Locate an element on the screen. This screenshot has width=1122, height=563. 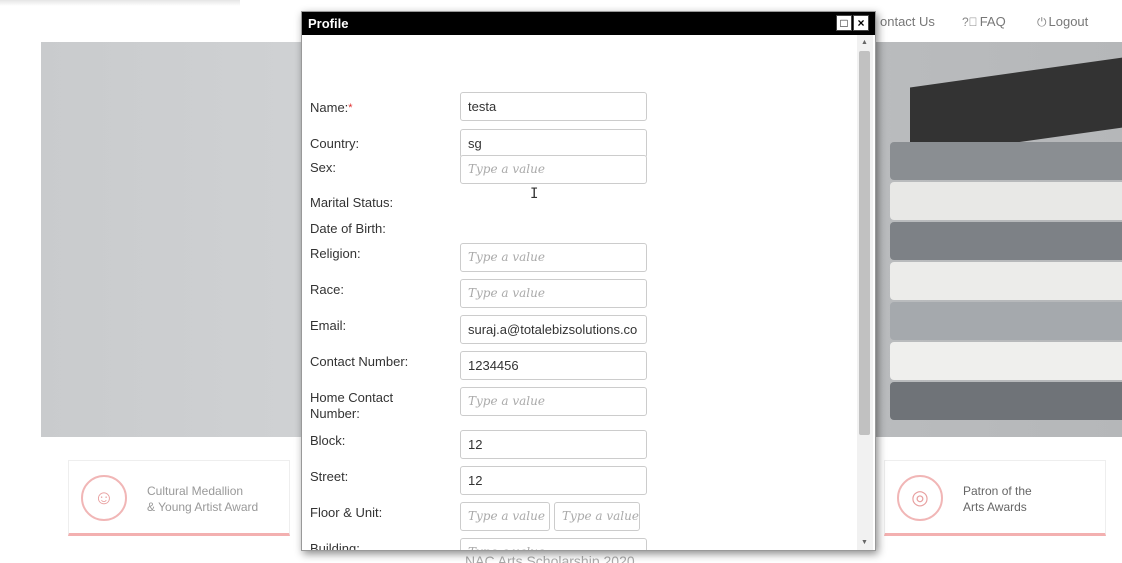
required-asterisk: * is located at coordinates (350, 108).